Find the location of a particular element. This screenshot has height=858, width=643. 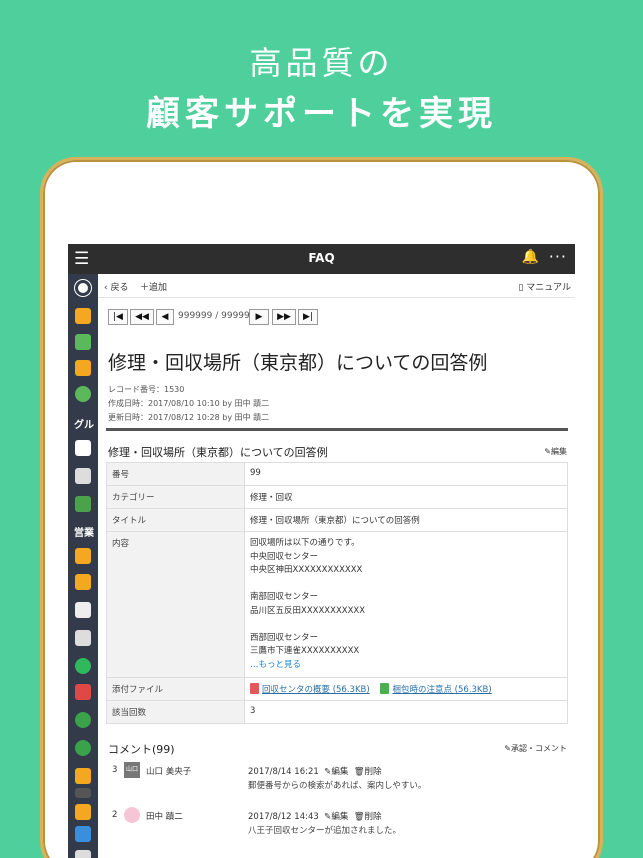

add-button: ＋追加 is located at coordinates (153, 286).